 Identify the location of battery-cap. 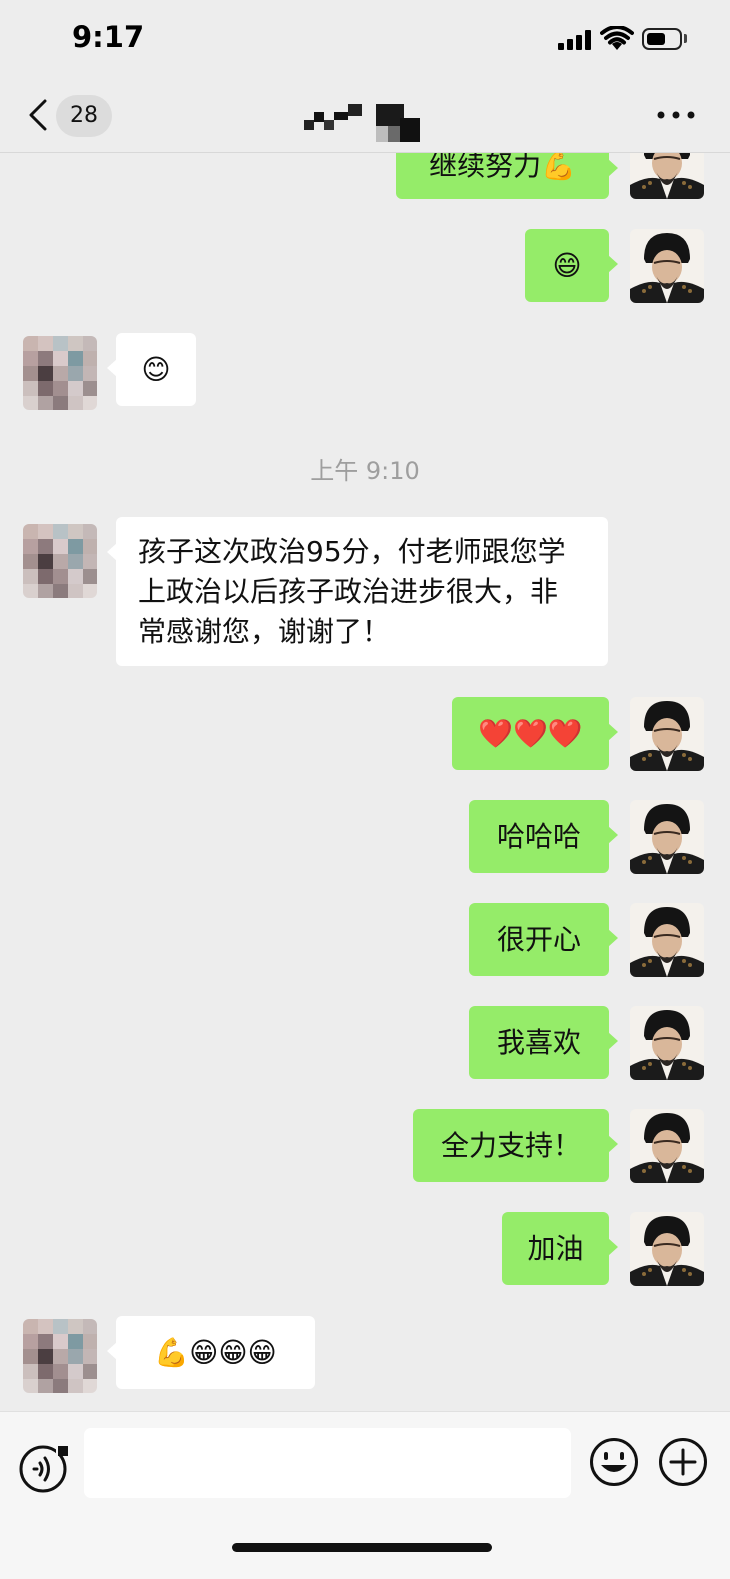
(685, 38).